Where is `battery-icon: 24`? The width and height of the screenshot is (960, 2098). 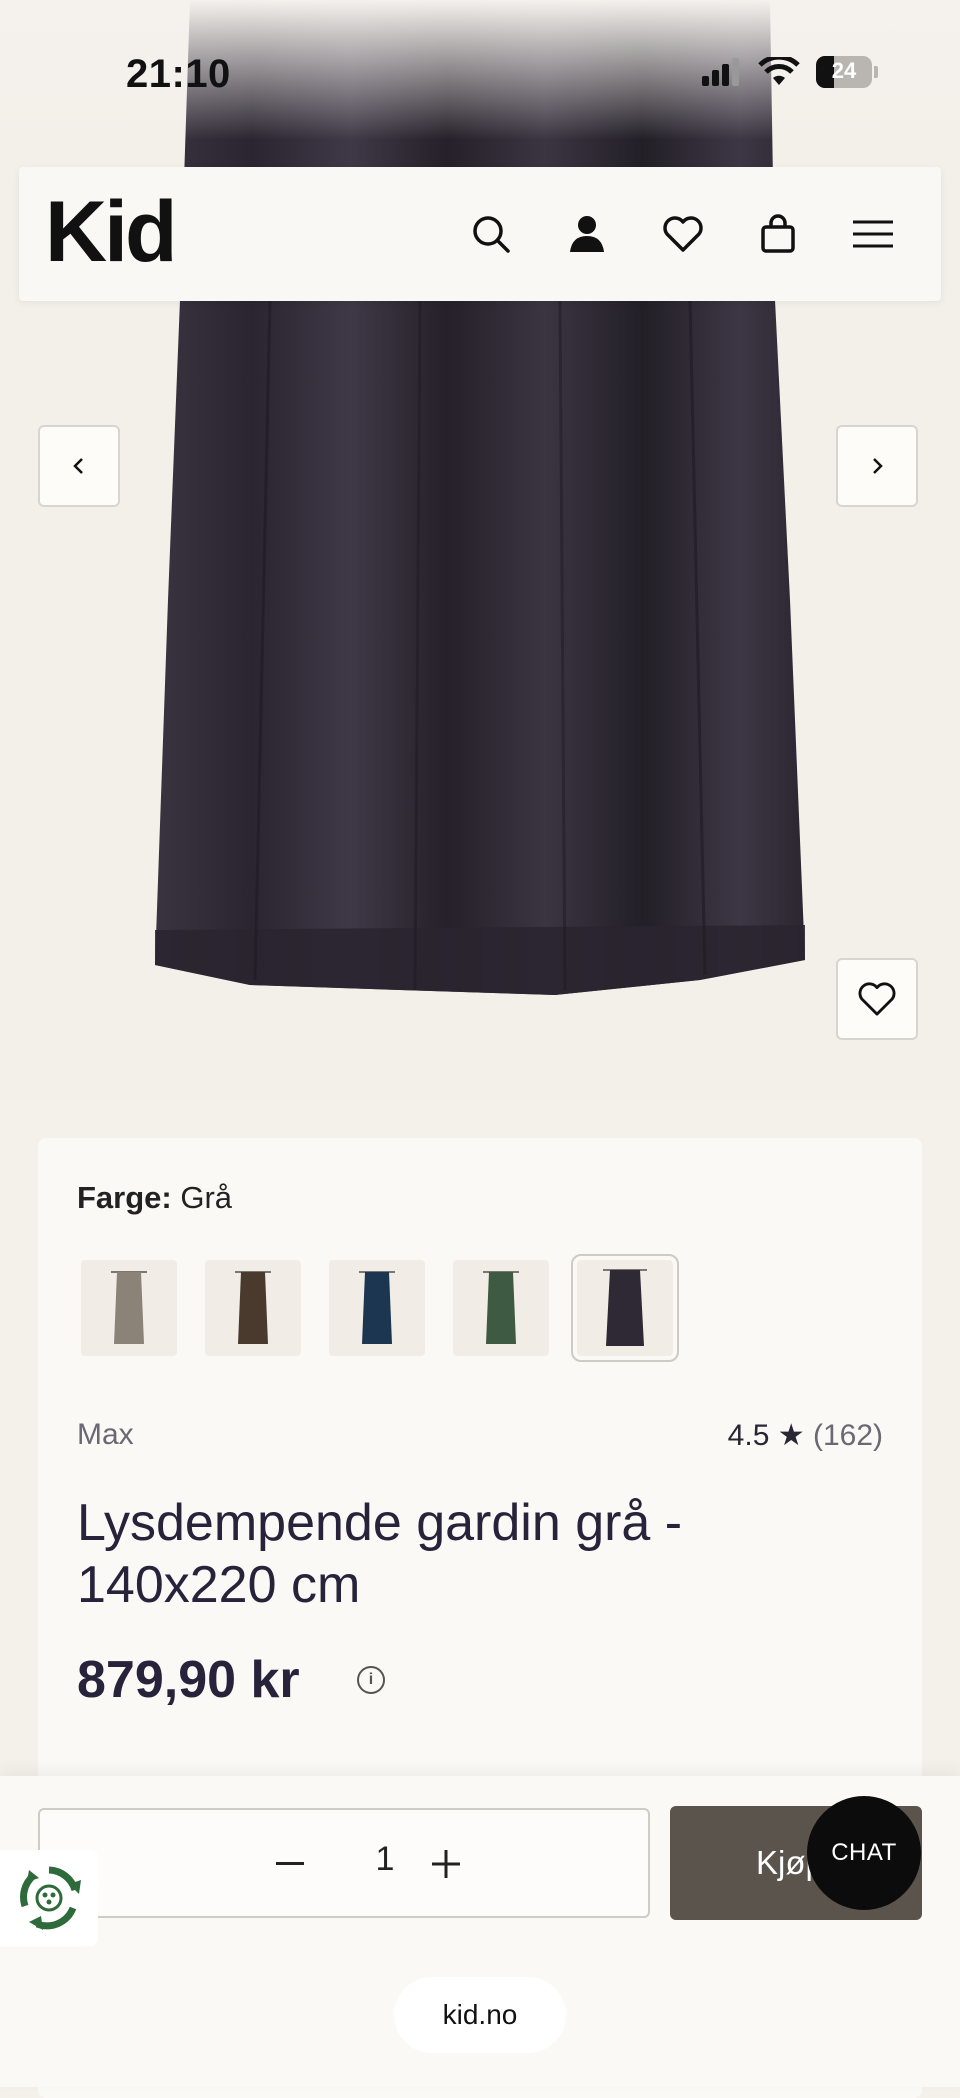
battery-icon: 24 is located at coordinates (847, 72).